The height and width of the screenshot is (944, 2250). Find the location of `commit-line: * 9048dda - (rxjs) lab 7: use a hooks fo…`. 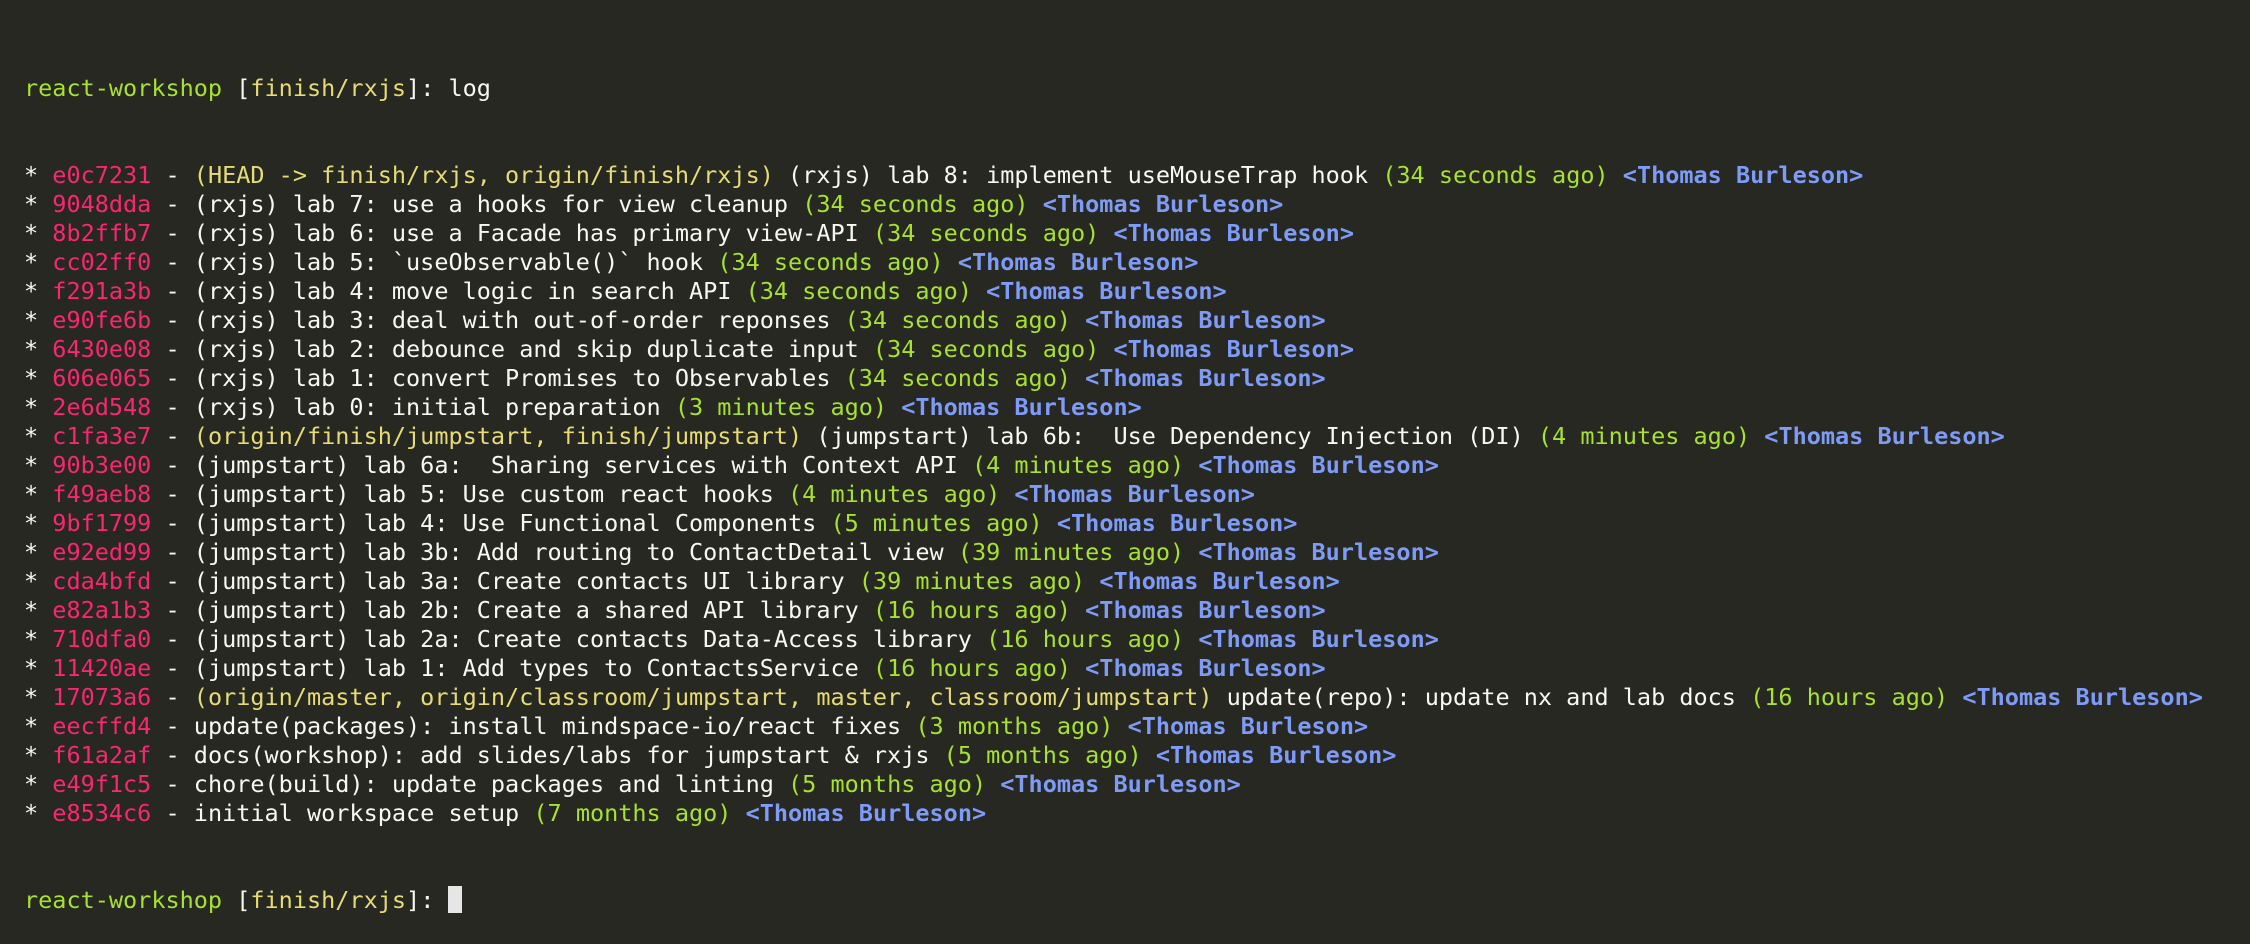

commit-line: * 9048dda - (rxjs) lab 7: use a hooks fo… is located at coordinates (654, 204).